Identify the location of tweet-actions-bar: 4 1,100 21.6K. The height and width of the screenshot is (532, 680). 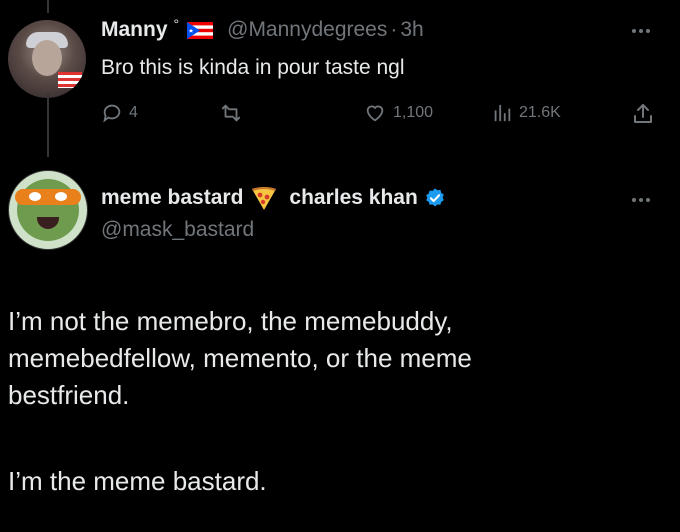
(381, 117).